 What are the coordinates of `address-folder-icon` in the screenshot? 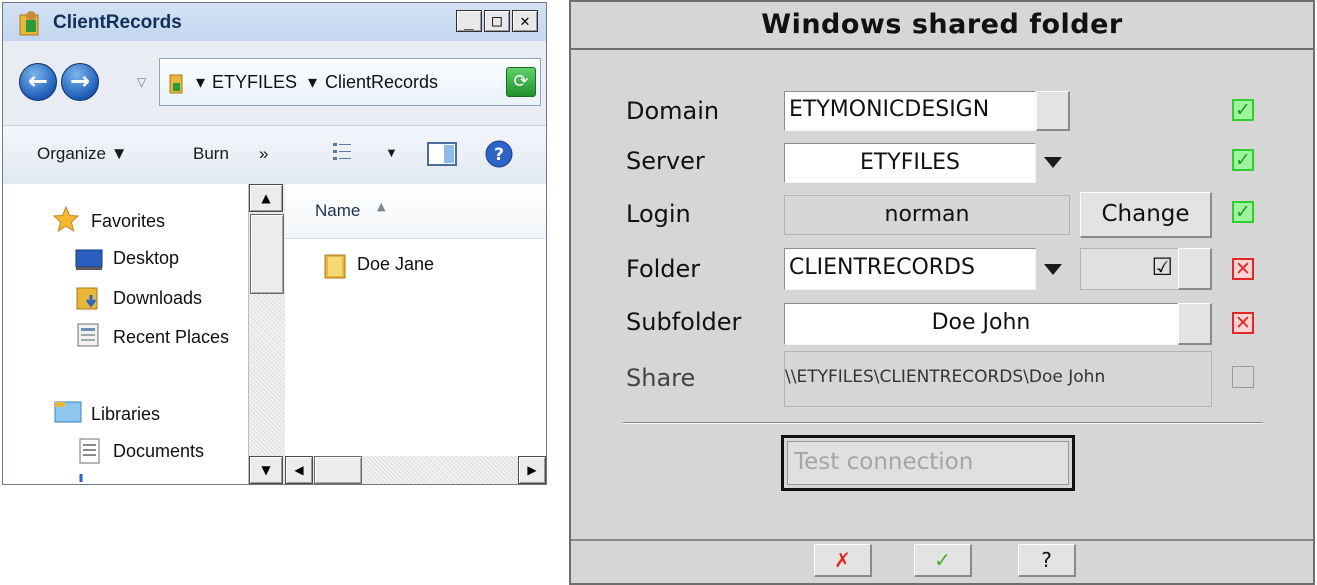 It's located at (176, 84).